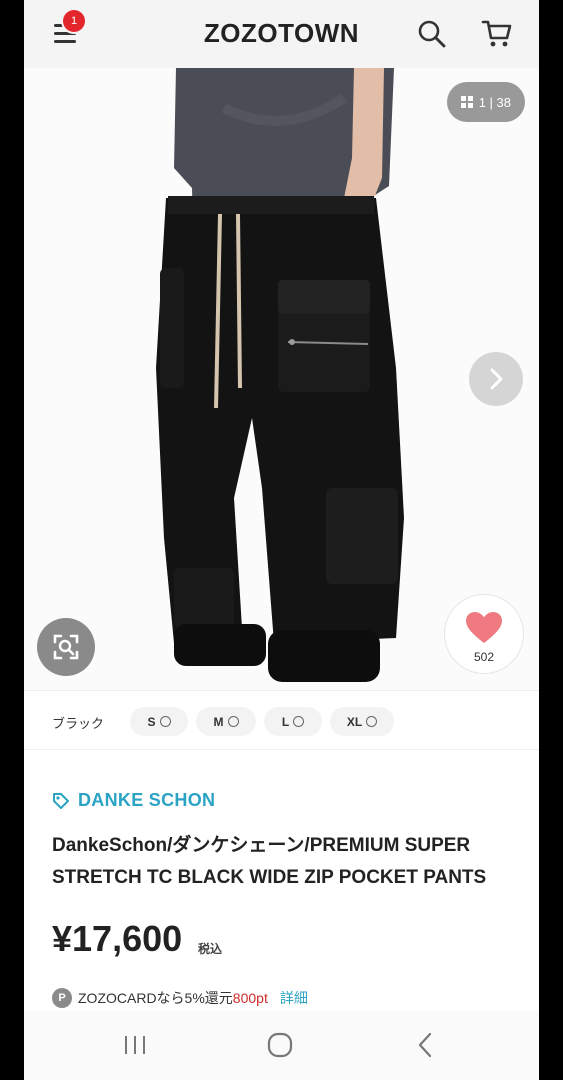 This screenshot has height=1080, width=563. I want to click on size-option-s: S, so click(159, 721).